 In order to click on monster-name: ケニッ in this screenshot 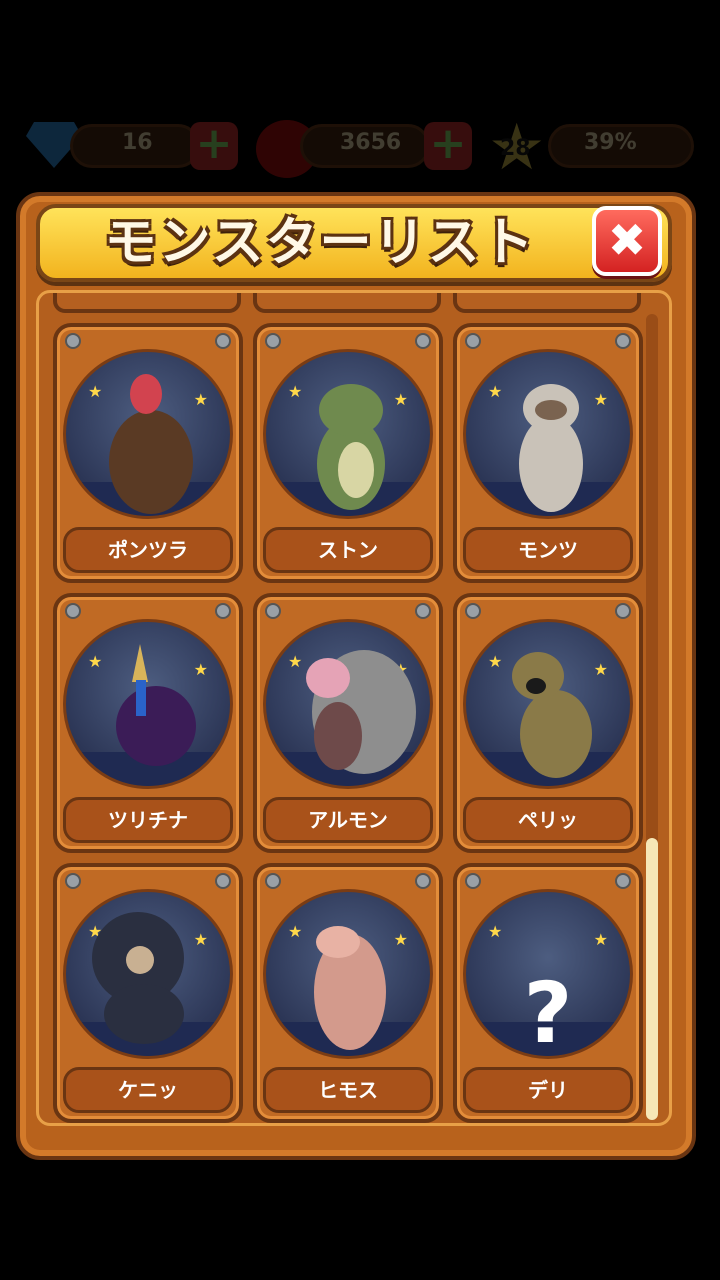, I will do `click(148, 1090)`.